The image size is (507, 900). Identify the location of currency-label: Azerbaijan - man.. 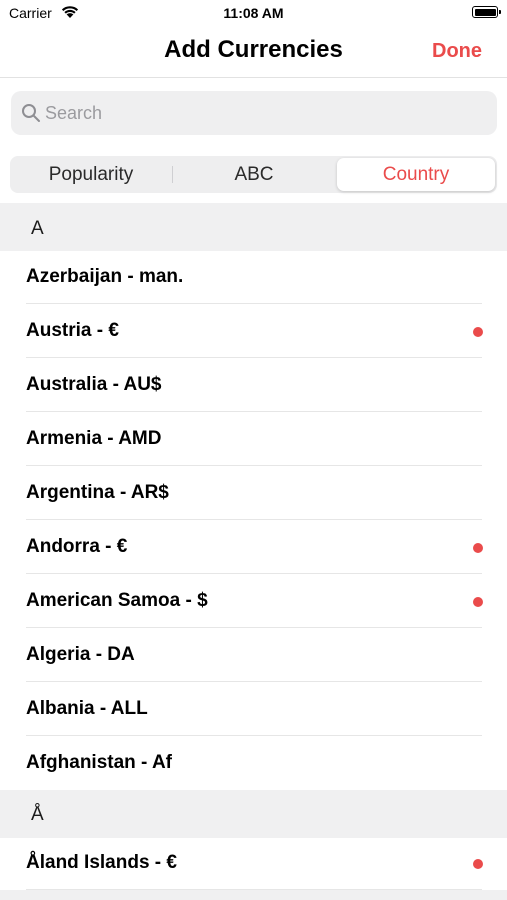
(105, 276).